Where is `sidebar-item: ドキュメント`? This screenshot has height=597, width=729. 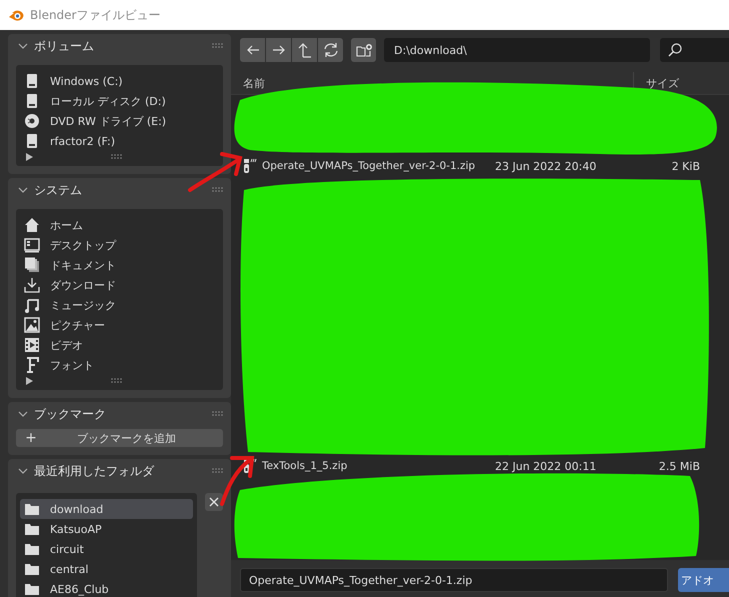 sidebar-item: ドキュメント is located at coordinates (83, 265).